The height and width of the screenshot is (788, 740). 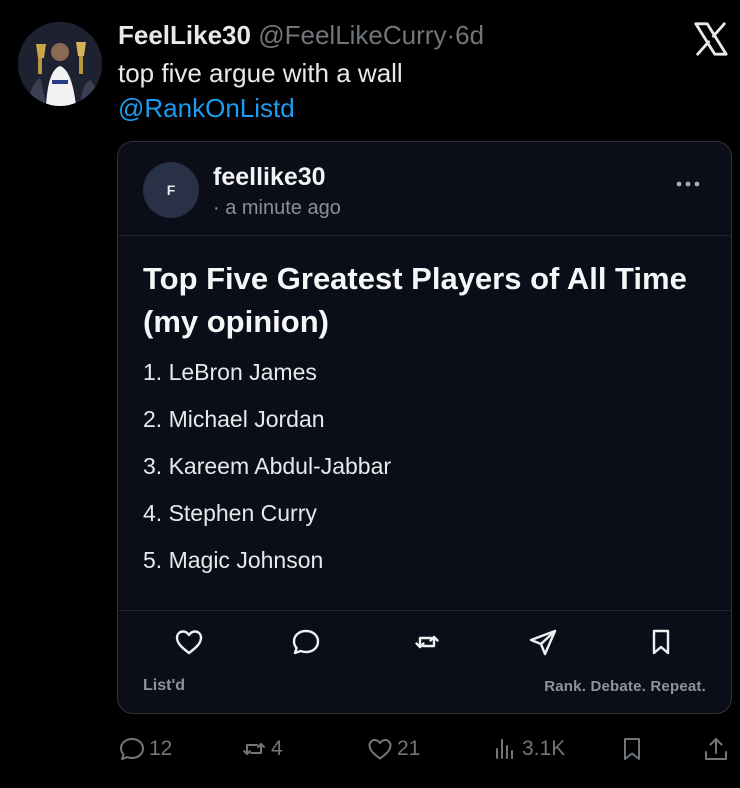 I want to click on user-handle: @FeelLikeCurry, so click(x=352, y=35).